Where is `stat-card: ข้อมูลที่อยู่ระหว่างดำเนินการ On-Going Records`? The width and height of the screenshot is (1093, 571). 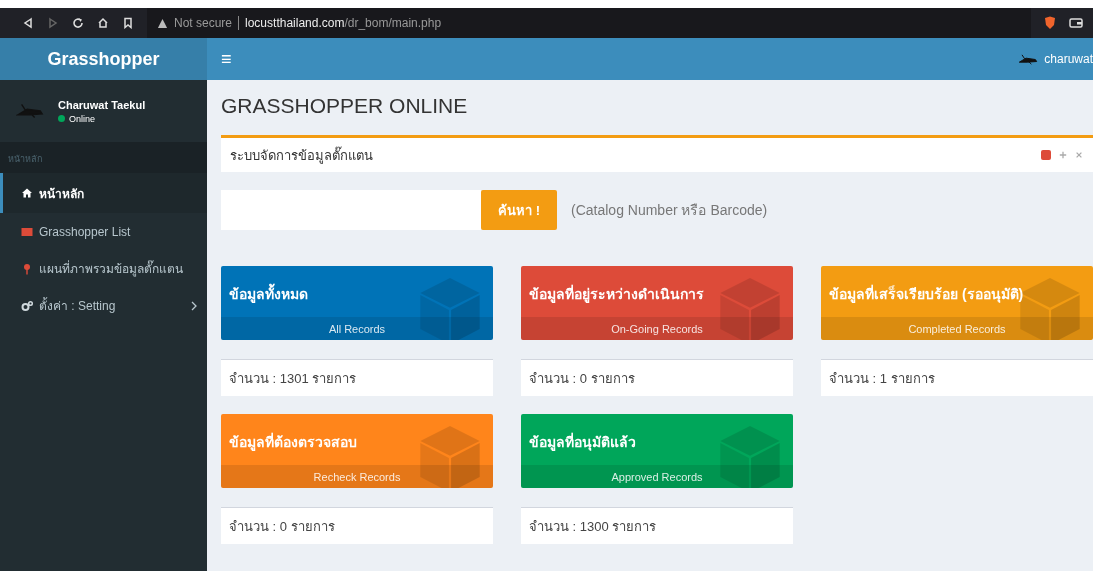 stat-card: ข้อมูลที่อยู่ระหว่างดำเนินการ On-Going Records is located at coordinates (657, 303).